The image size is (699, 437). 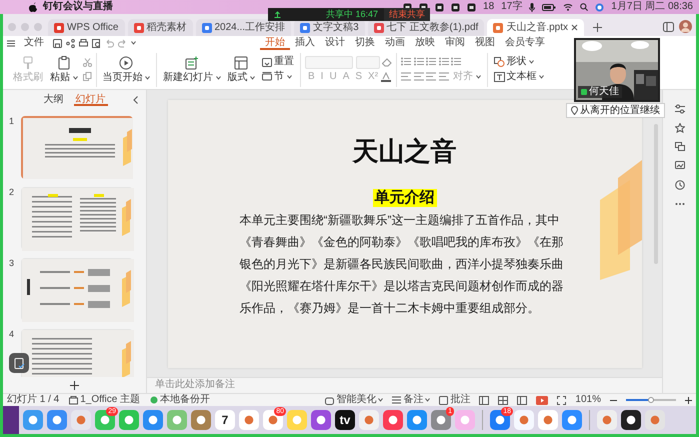 What do you see at coordinates (109, 43) in the screenshot?
I see `undo-icon` at bounding box center [109, 43].